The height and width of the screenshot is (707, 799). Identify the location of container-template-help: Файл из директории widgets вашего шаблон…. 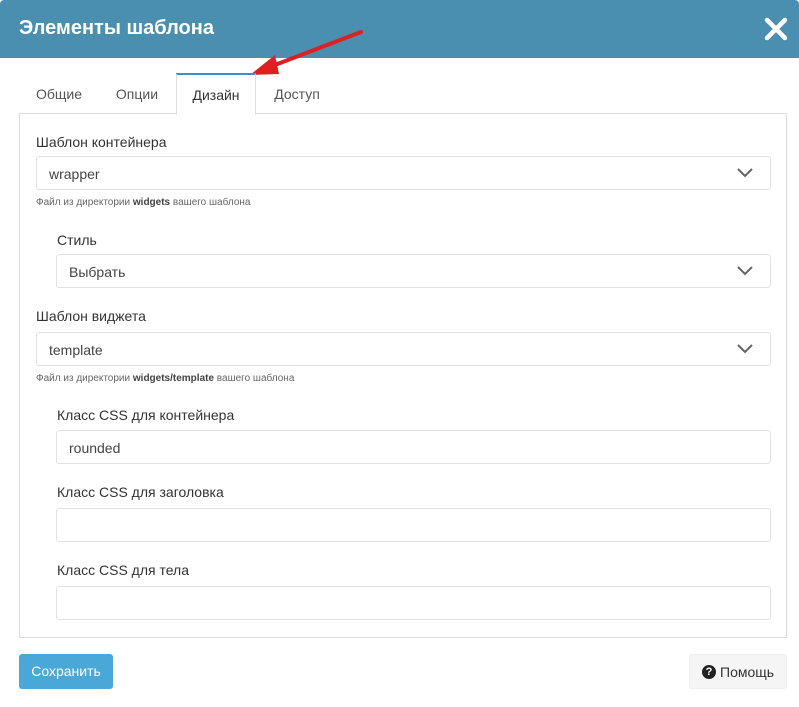
(143, 202).